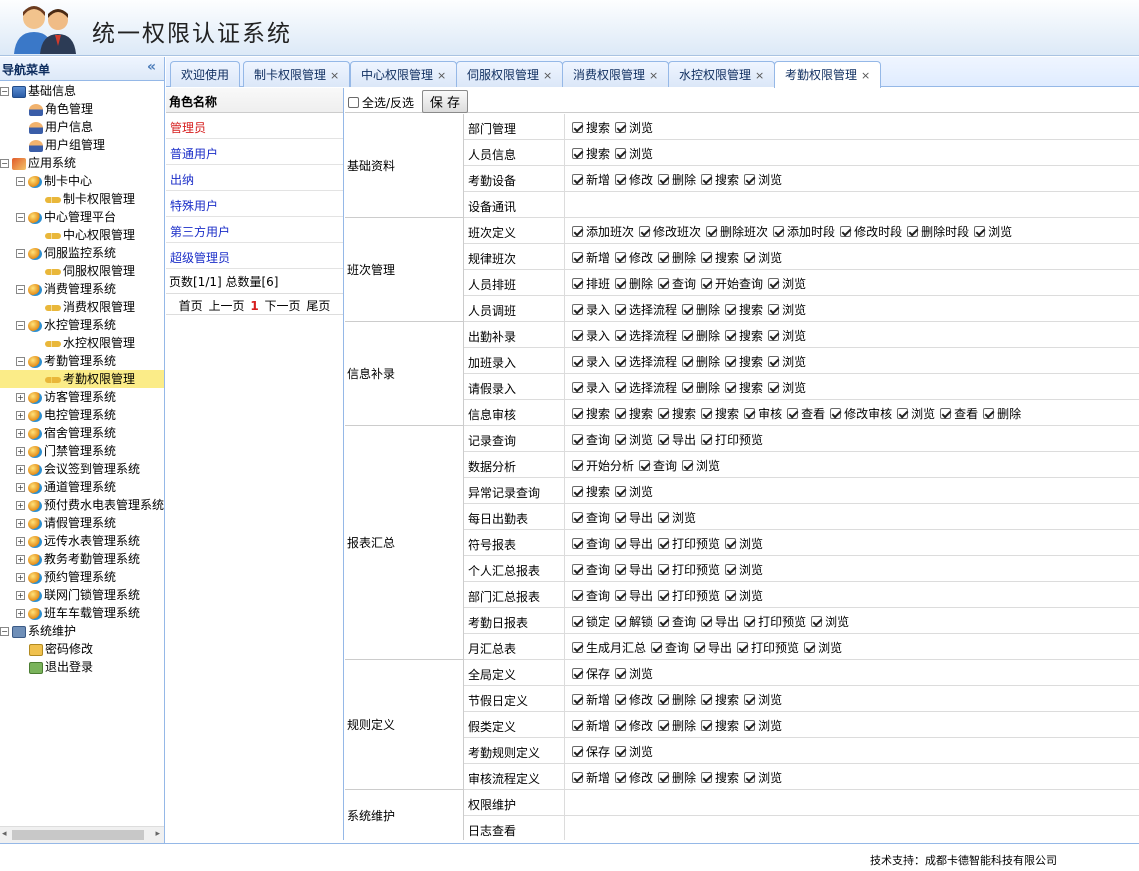 This screenshot has width=1139, height=871. I want to click on nav-tree-item: − 系统维护, so click(38, 631).